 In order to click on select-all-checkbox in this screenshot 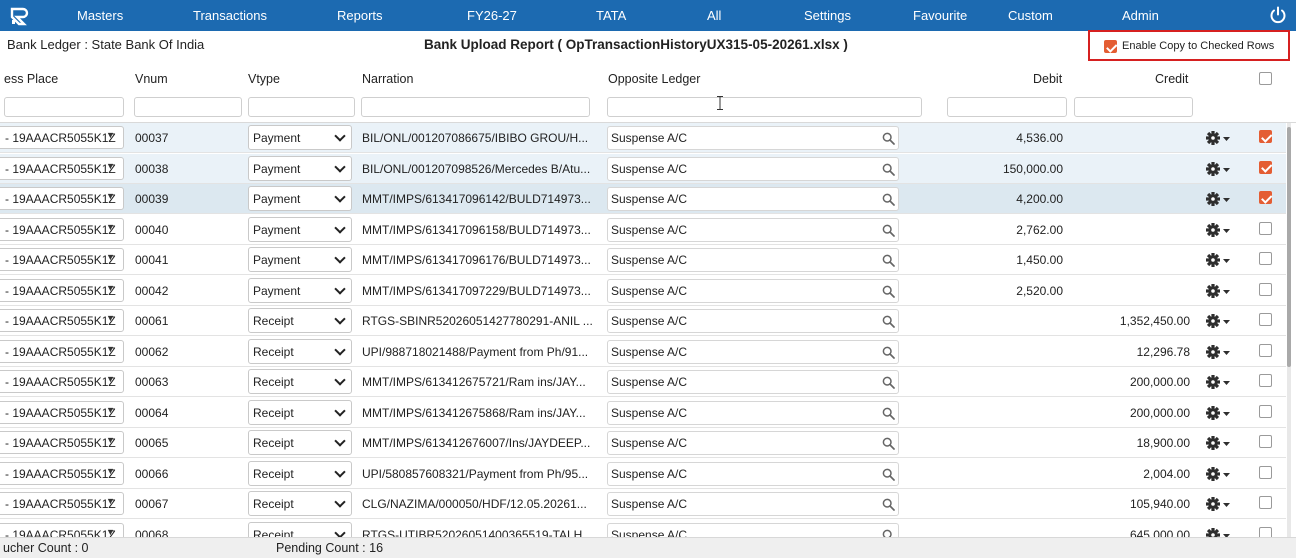, I will do `click(1265, 78)`.